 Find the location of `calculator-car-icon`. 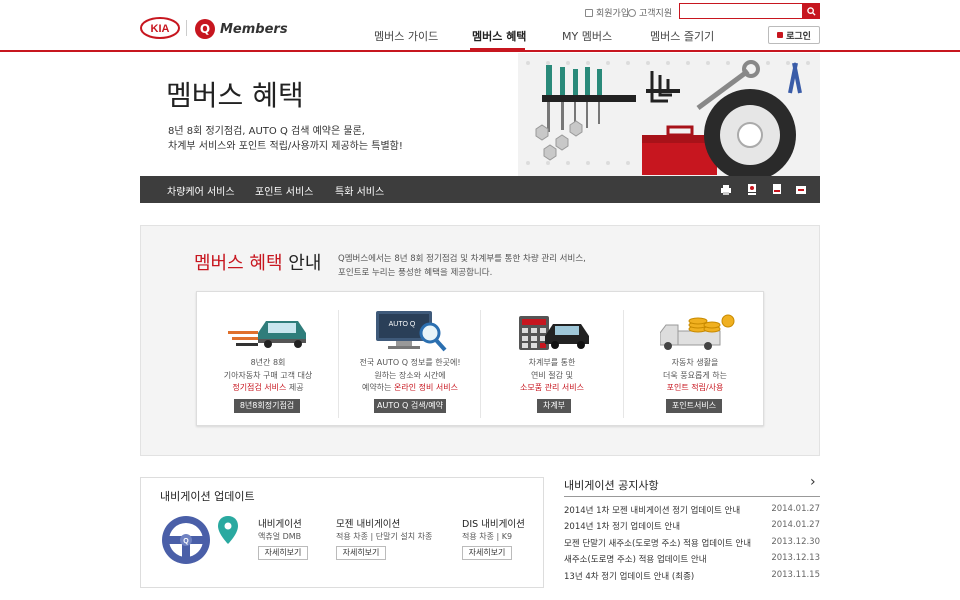

calculator-car-icon is located at coordinates (554, 333).